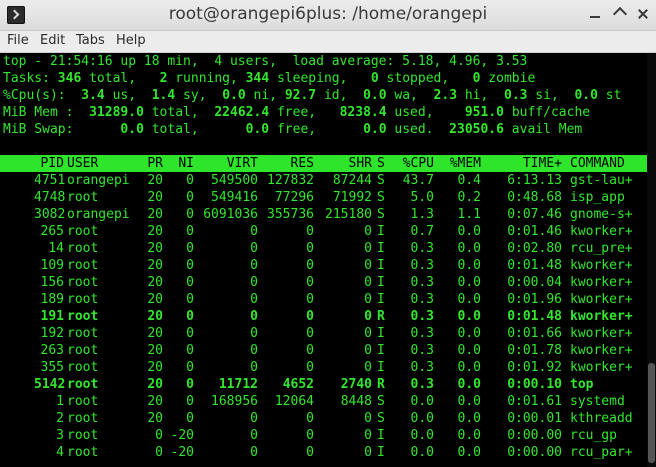 This screenshot has width=656, height=467. I want to click on cpu-id: 92.7, so click(300, 95).